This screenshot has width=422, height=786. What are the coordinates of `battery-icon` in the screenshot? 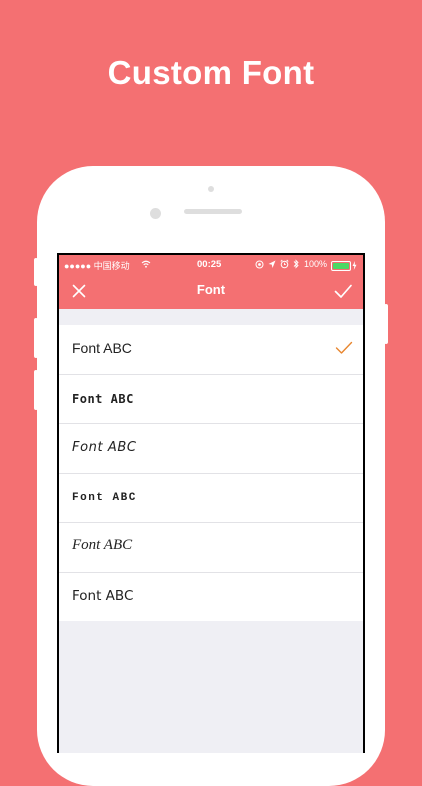 It's located at (341, 266).